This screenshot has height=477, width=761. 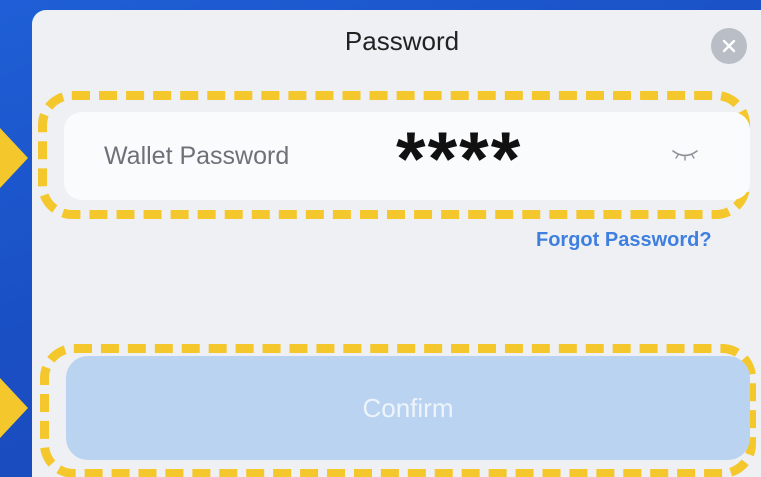 I want to click on eye-closed-icon, so click(x=685, y=157).